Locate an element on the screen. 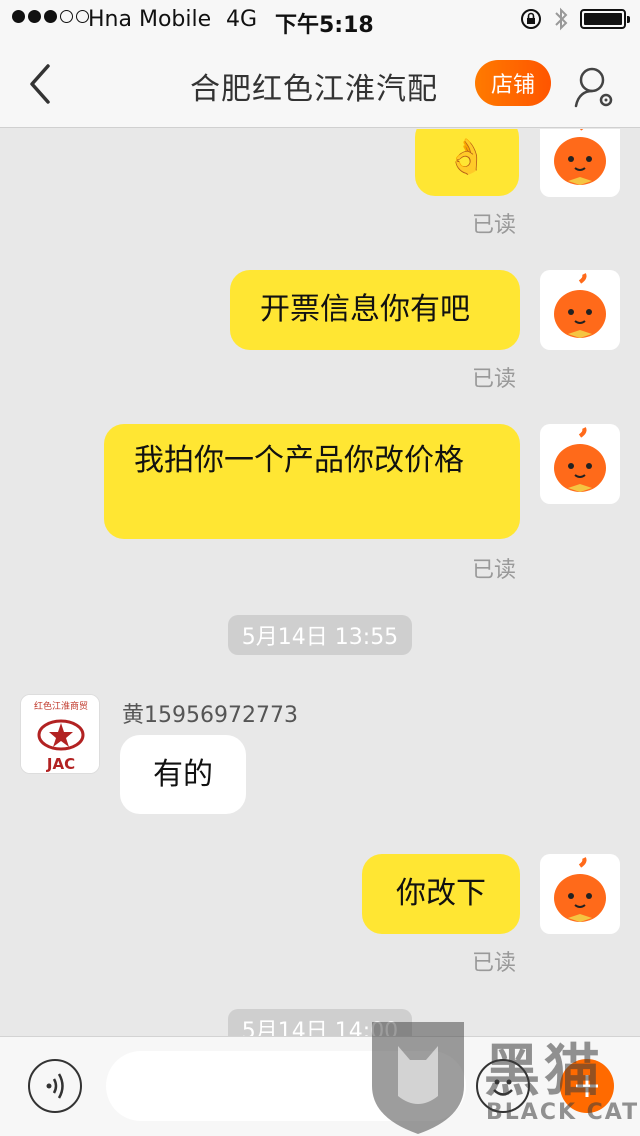 This screenshot has height=1136, width=640. more-options-button is located at coordinates (587, 1086).